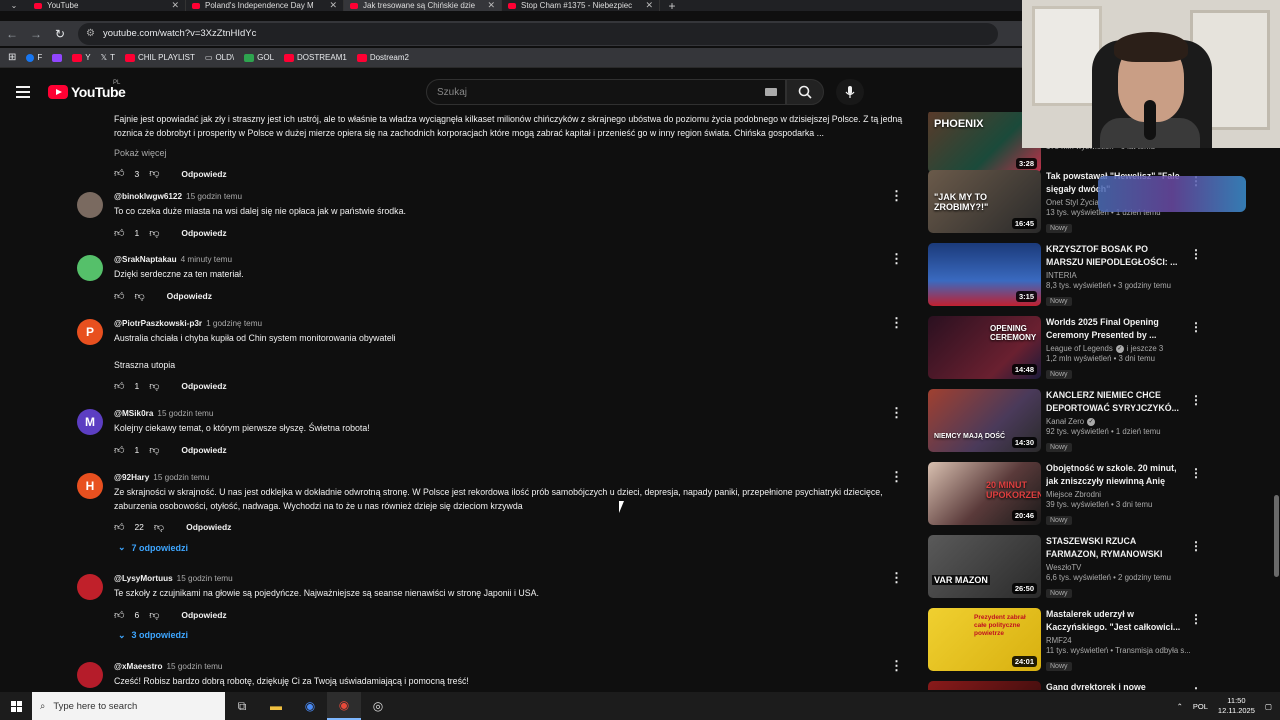 The height and width of the screenshot is (720, 1280). Describe the element at coordinates (606, 92) in the screenshot. I see `search-input: Szukaj` at that location.